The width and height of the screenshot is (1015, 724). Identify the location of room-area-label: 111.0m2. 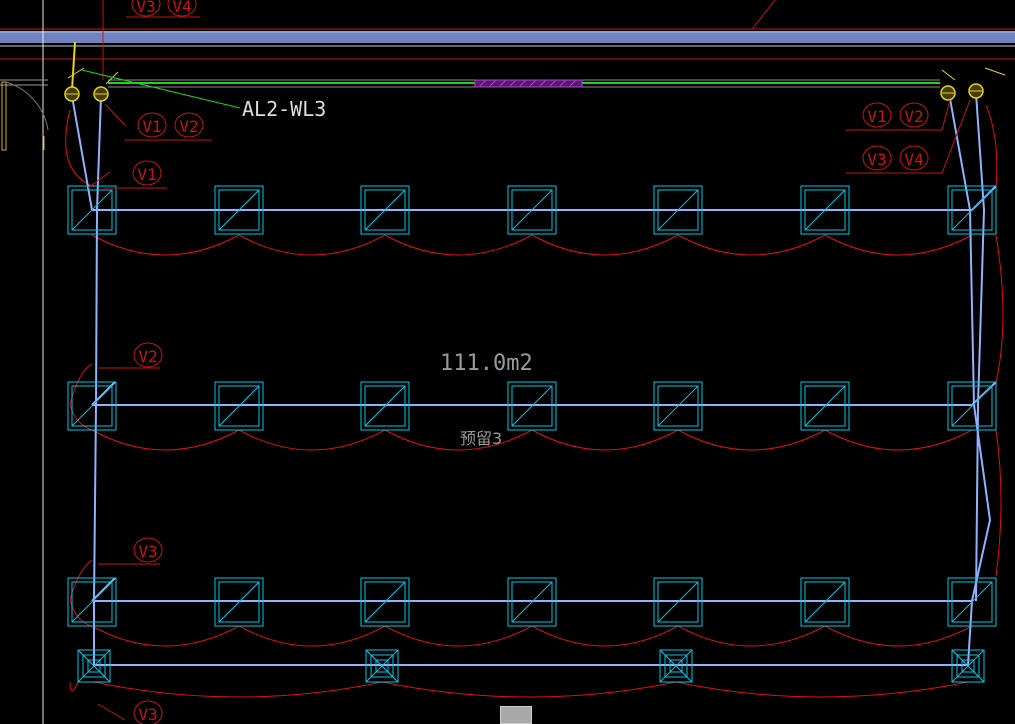
(486, 363).